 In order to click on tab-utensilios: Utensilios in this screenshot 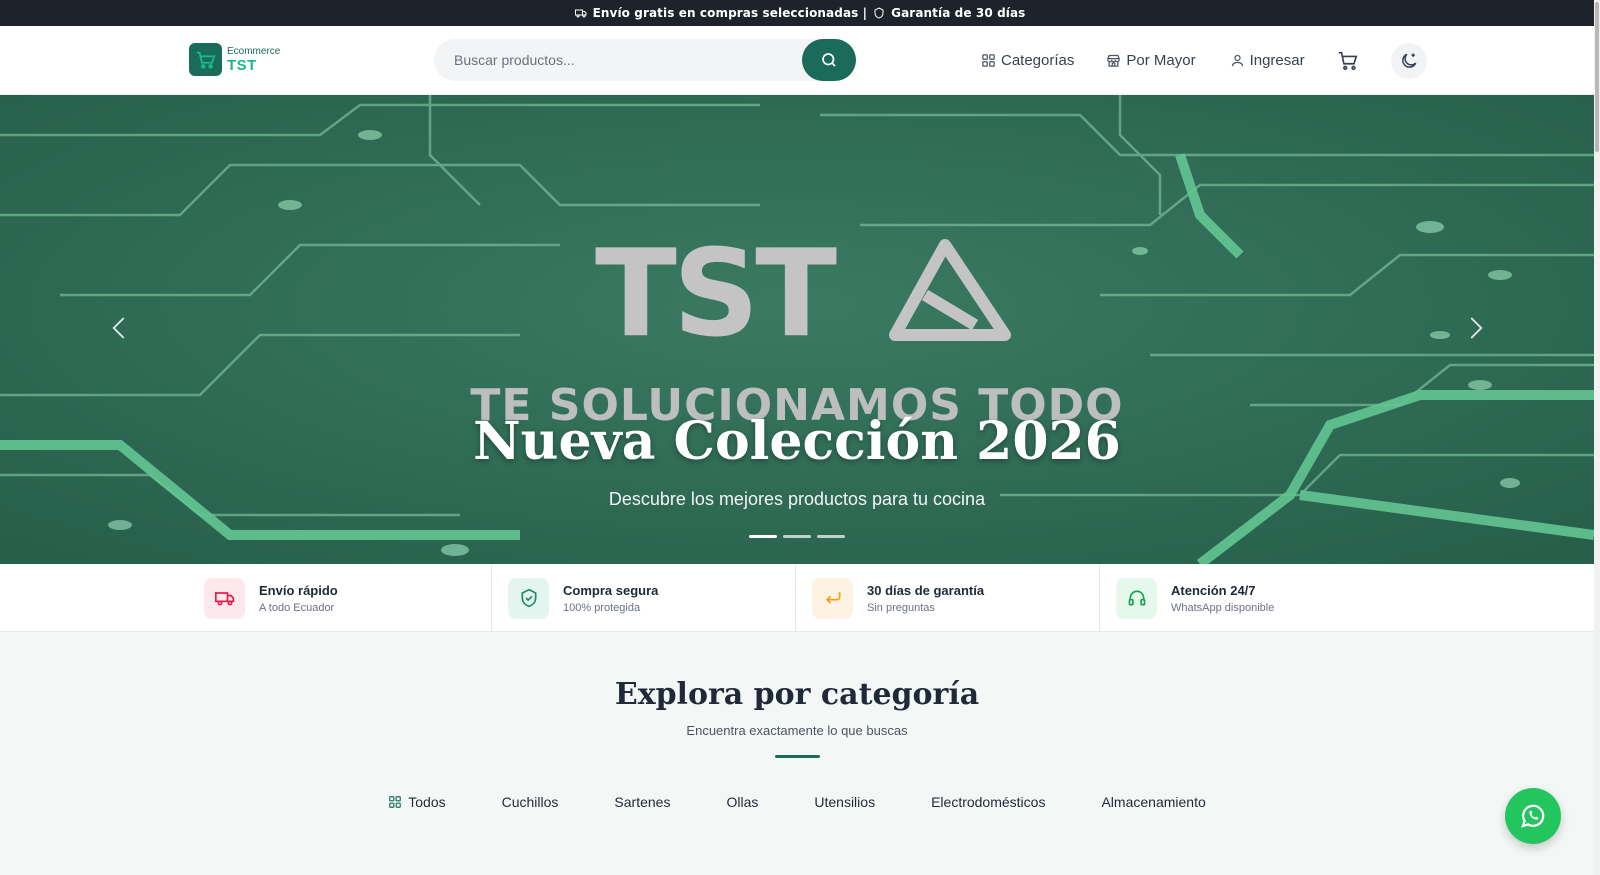, I will do `click(844, 802)`.